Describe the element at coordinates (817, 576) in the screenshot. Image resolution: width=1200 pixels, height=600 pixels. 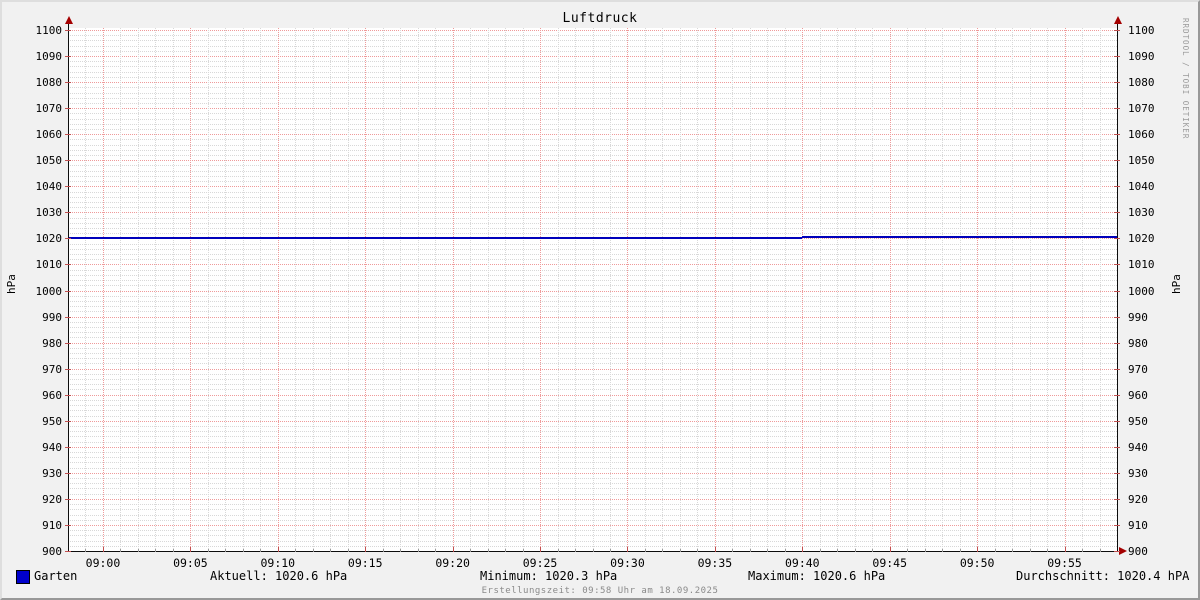
I see `legend-maximum-value: Maximum: 1020.6 hPa` at that location.